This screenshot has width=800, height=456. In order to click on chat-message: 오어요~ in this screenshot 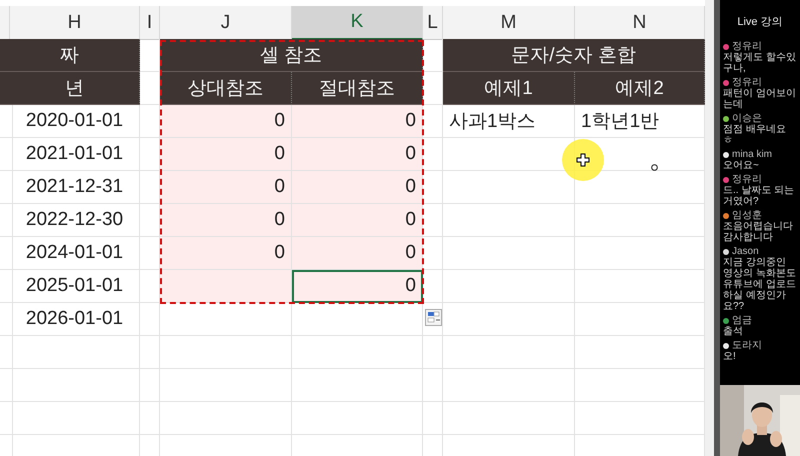, I will do `click(741, 165)`.